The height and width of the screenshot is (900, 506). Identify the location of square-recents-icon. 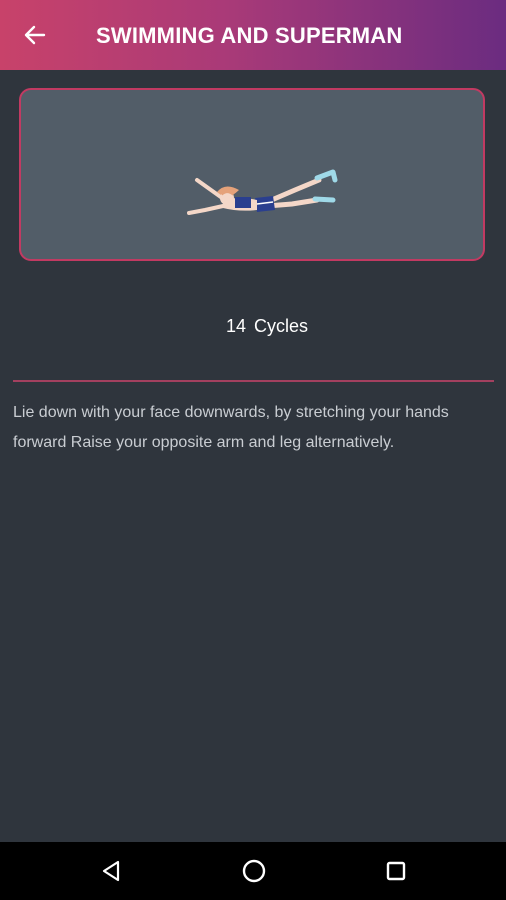
(396, 871).